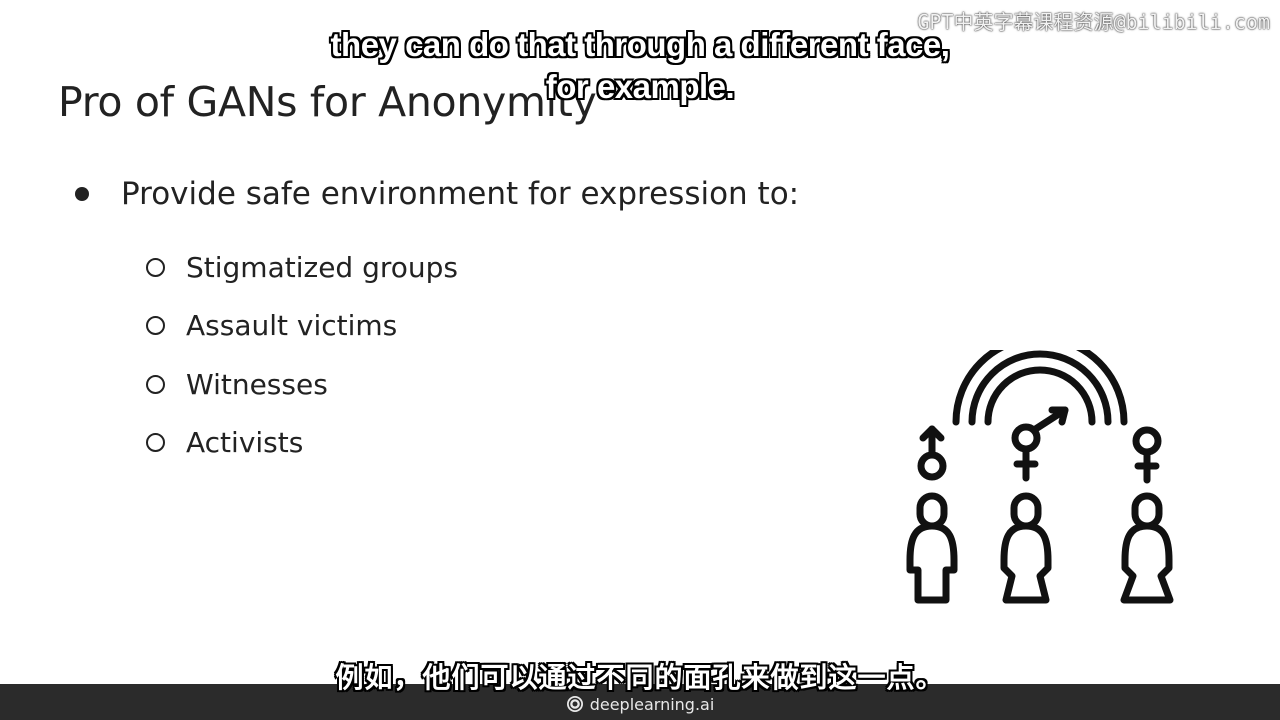 The image size is (1280, 720). Describe the element at coordinates (932, 453) in the screenshot. I see `male-symbol-icon` at that location.